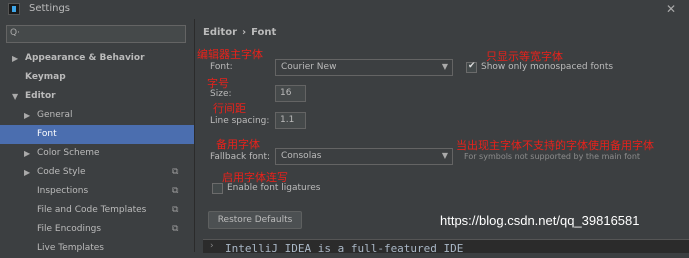  I want to click on sidebar-item-label: File and Code Templates, so click(92, 210).